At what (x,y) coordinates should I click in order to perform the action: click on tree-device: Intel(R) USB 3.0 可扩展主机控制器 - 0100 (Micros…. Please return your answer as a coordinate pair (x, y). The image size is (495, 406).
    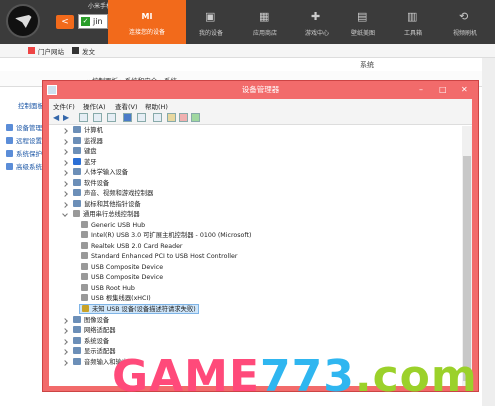
    Looking at the image, I should click on (166, 236).